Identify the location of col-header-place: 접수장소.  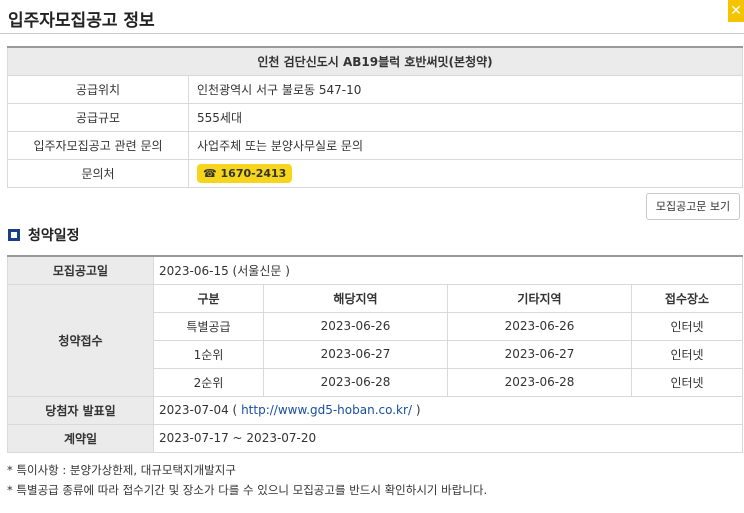
(687, 298).